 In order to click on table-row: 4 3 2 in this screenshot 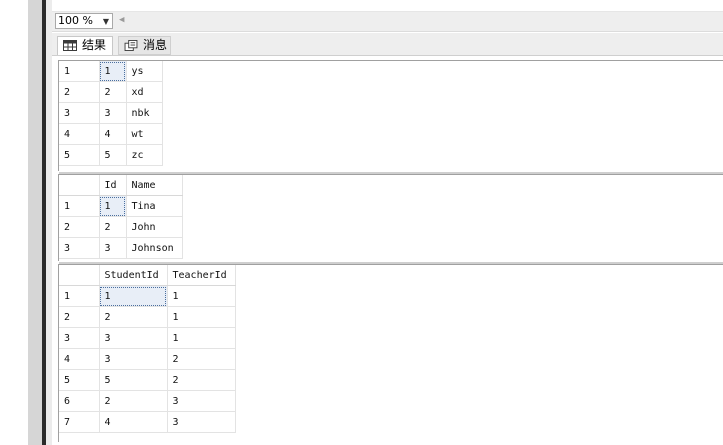, I will do `click(147, 359)`.